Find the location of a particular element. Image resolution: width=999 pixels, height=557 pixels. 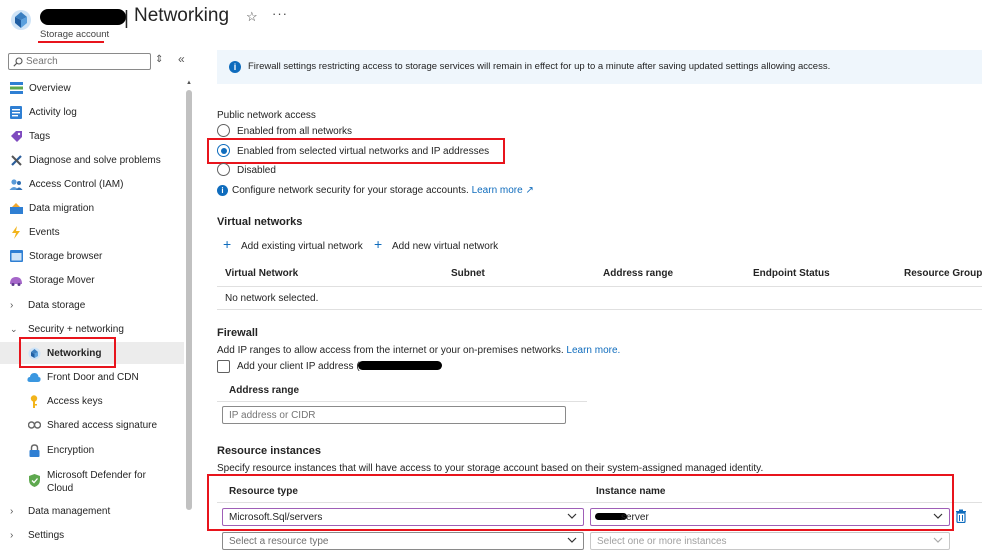

activity-log-icon is located at coordinates (16, 112).